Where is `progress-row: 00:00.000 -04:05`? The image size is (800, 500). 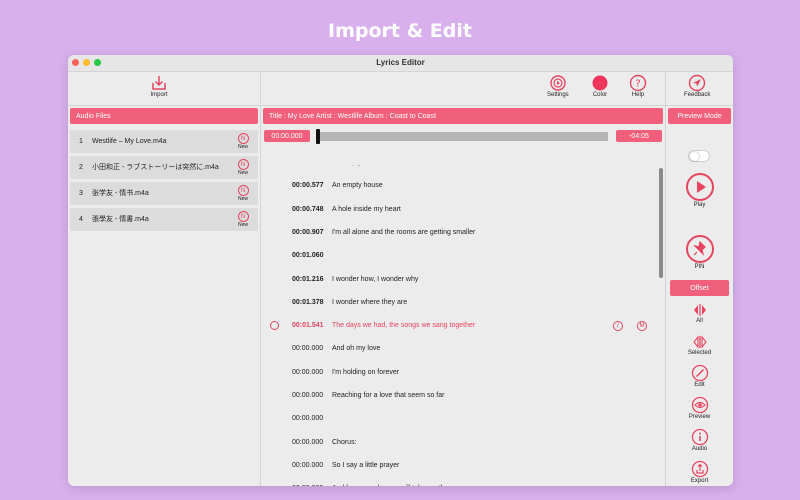 progress-row: 00:00.000 -04:05 is located at coordinates (463, 135).